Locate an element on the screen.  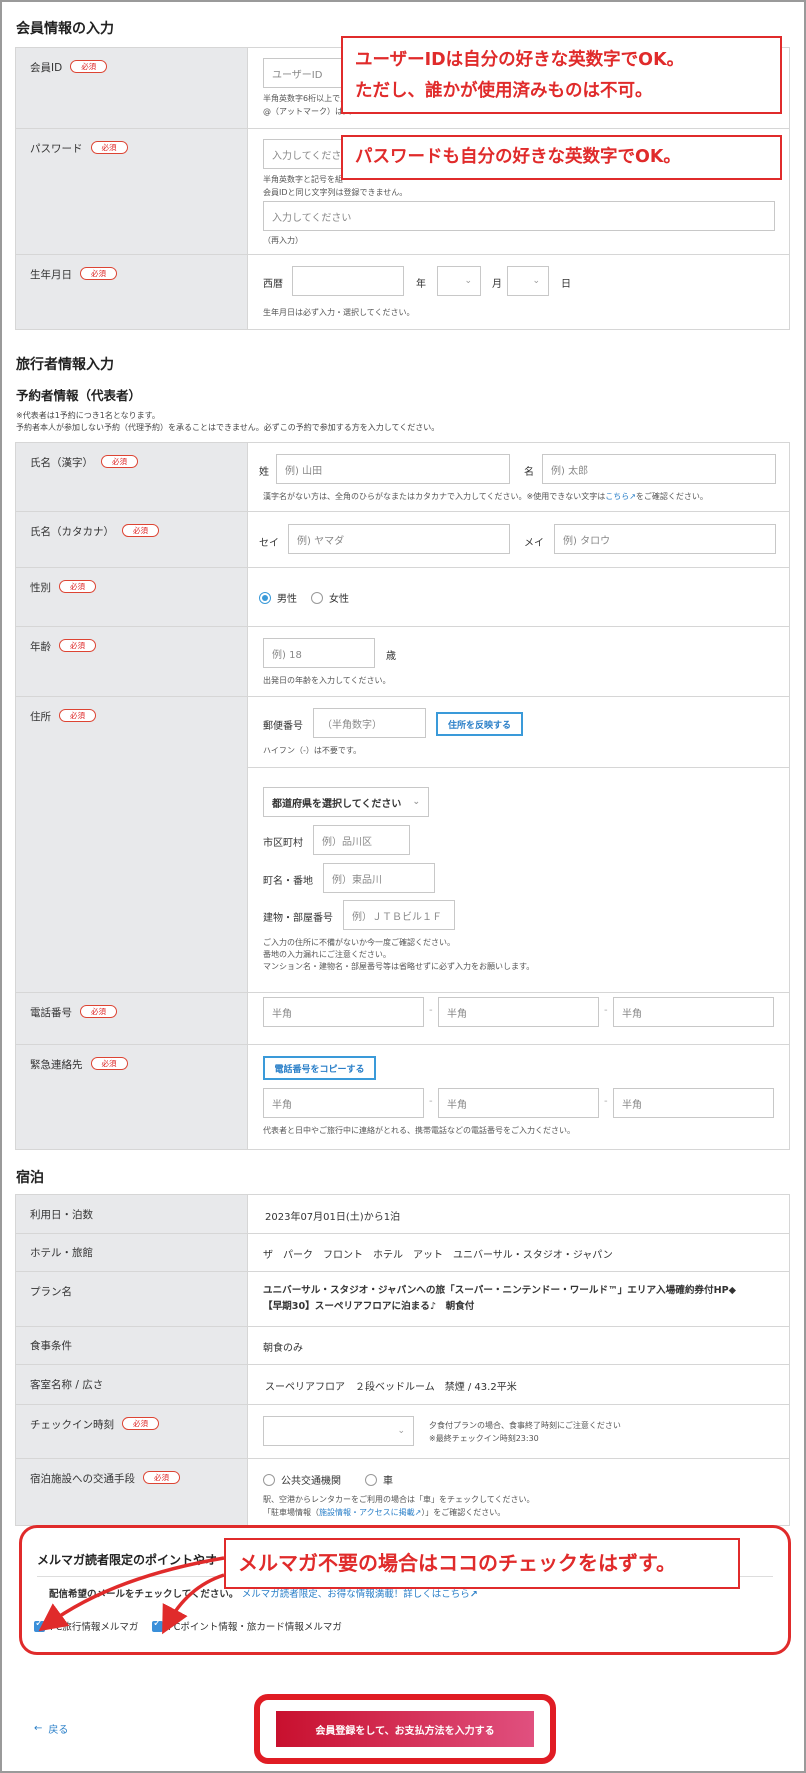
access-car-radio: 車 is located at coordinates (379, 1479).